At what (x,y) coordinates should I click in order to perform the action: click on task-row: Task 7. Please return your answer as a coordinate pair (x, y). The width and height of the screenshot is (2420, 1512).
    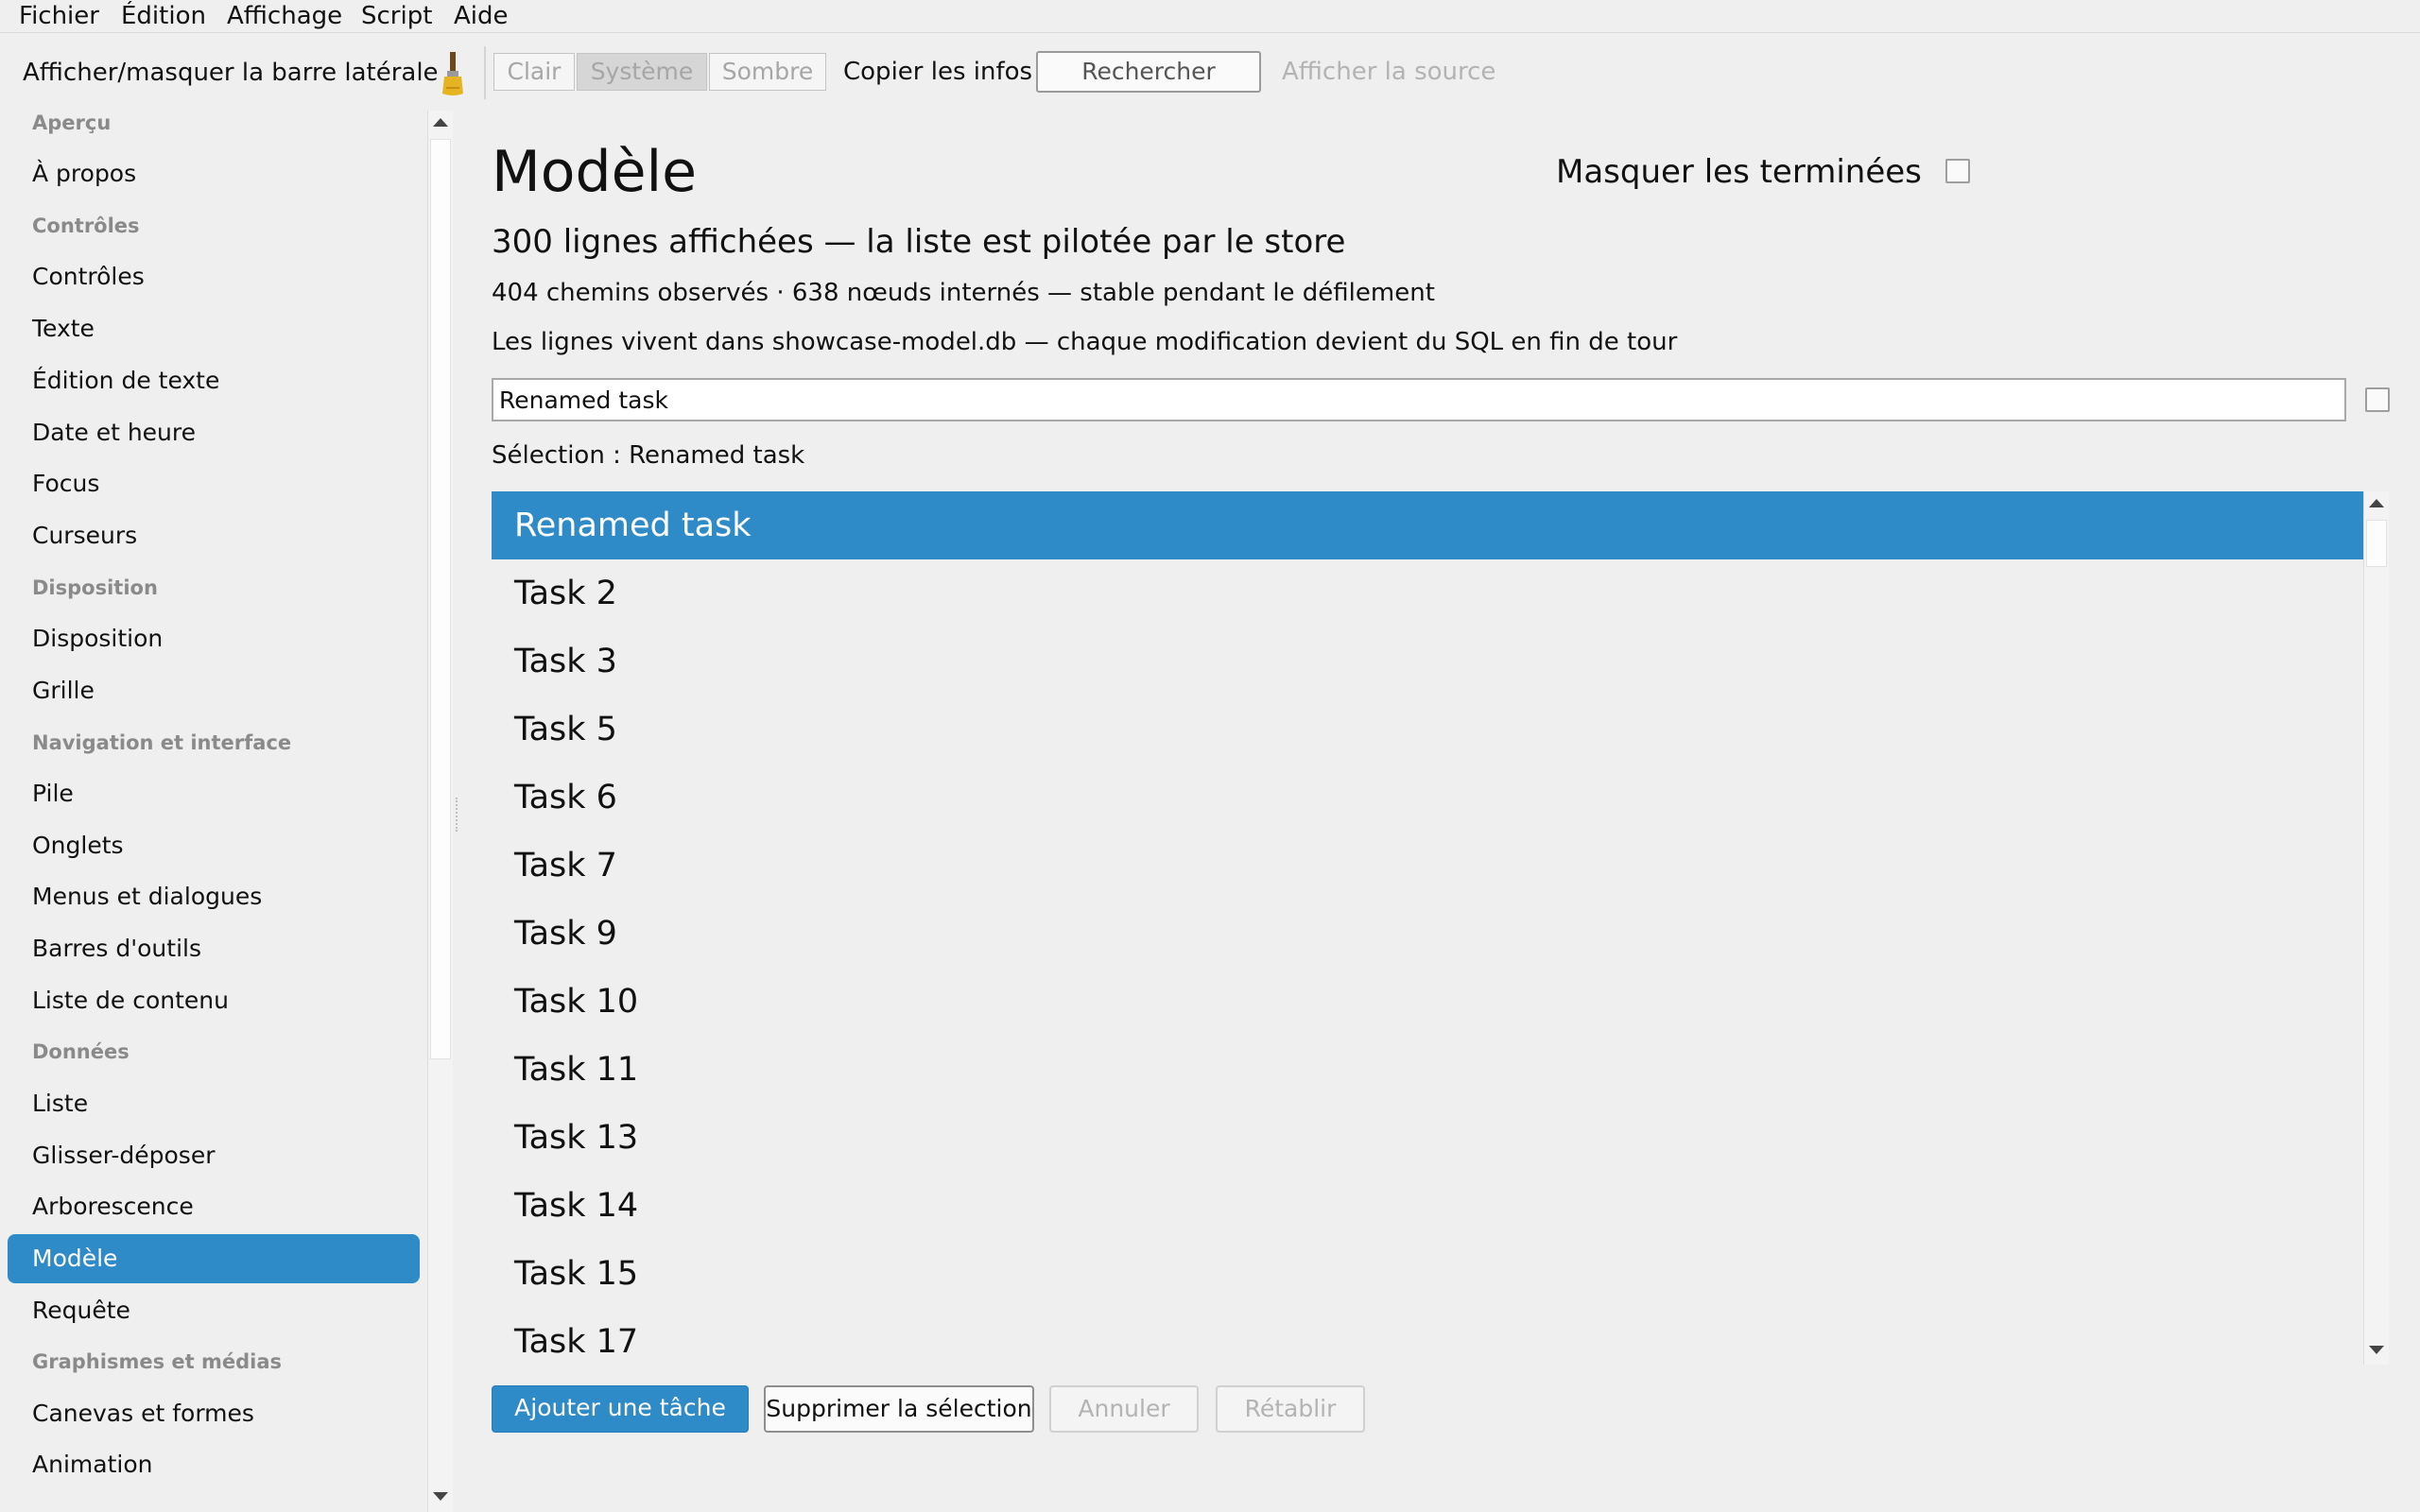
    Looking at the image, I should click on (1427, 866).